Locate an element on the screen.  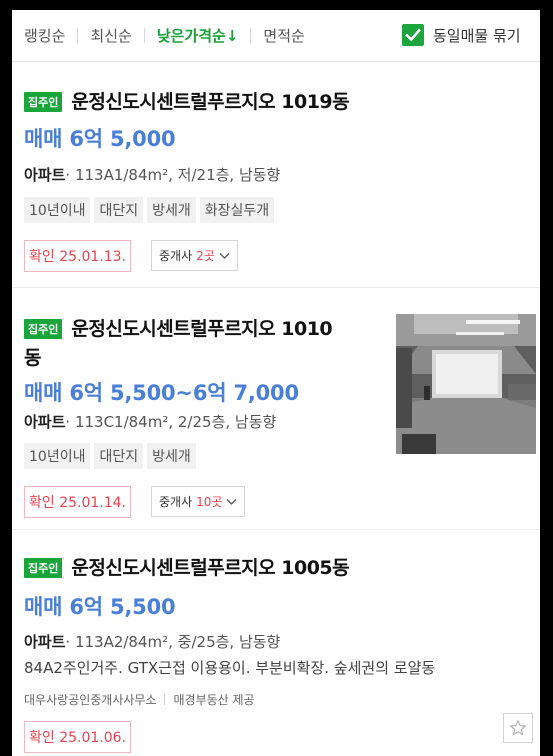
agent-count: 10곳 is located at coordinates (209, 502).